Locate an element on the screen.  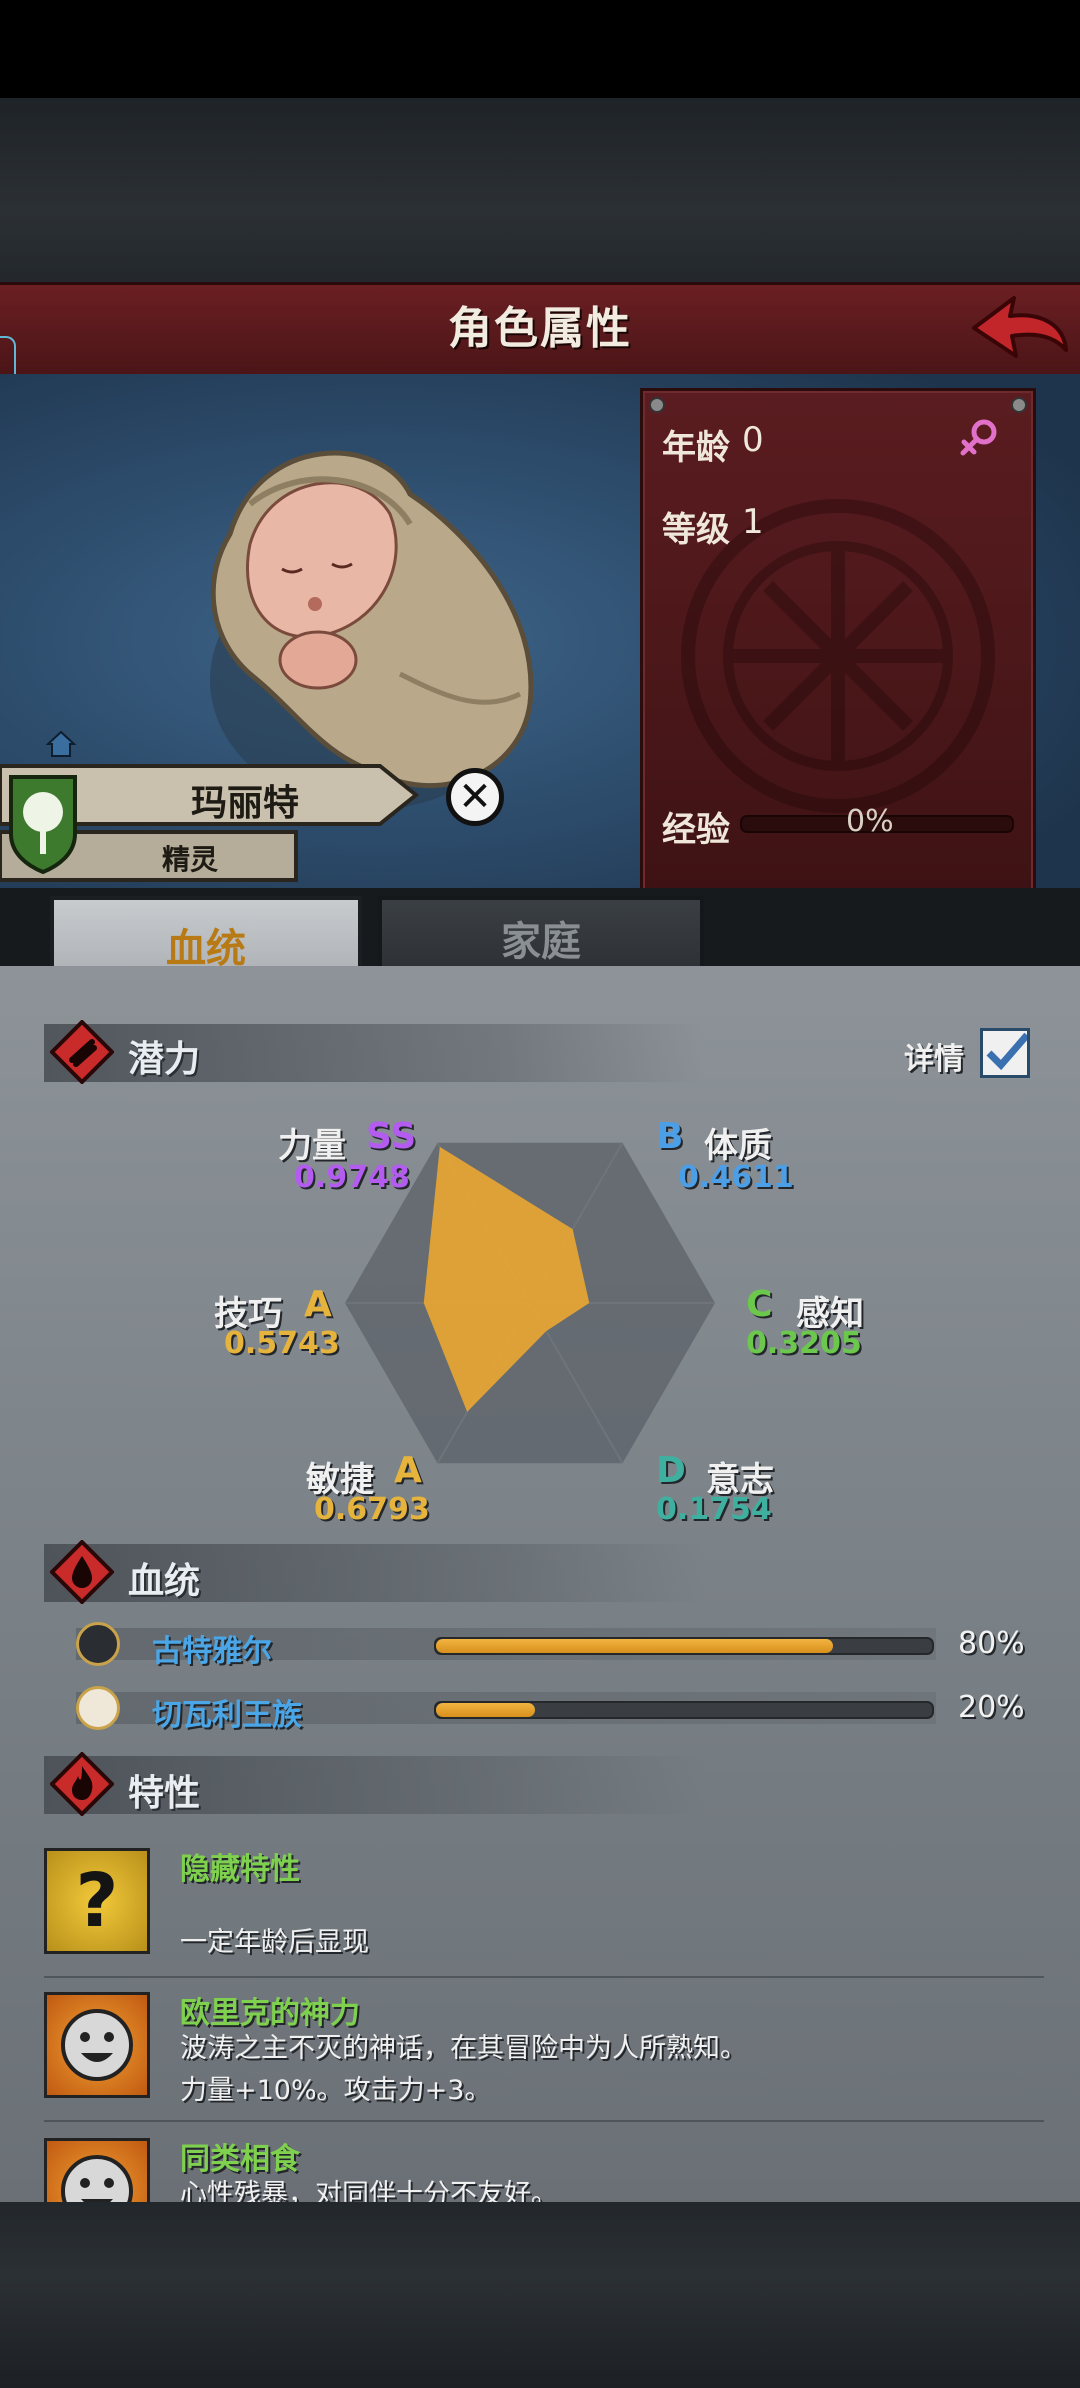
potential-diamond-icon is located at coordinates (82, 1052).